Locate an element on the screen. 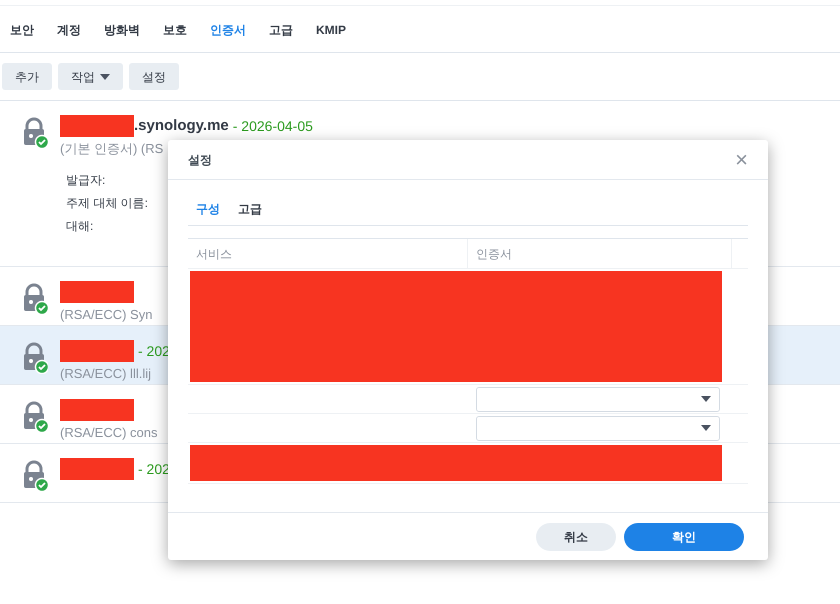 The height and width of the screenshot is (604, 840). tab: 인증서 is located at coordinates (228, 29).